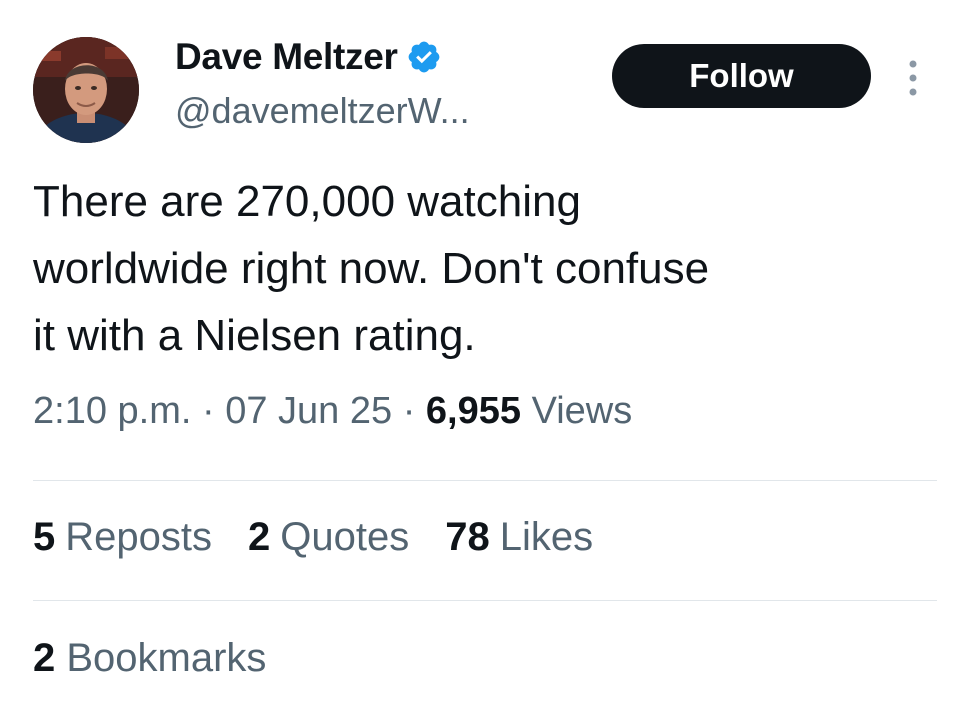 This screenshot has width=968, height=717. I want to click on engagement-stats: 5 Reposts 2 Quotes 78 Likes, so click(313, 537).